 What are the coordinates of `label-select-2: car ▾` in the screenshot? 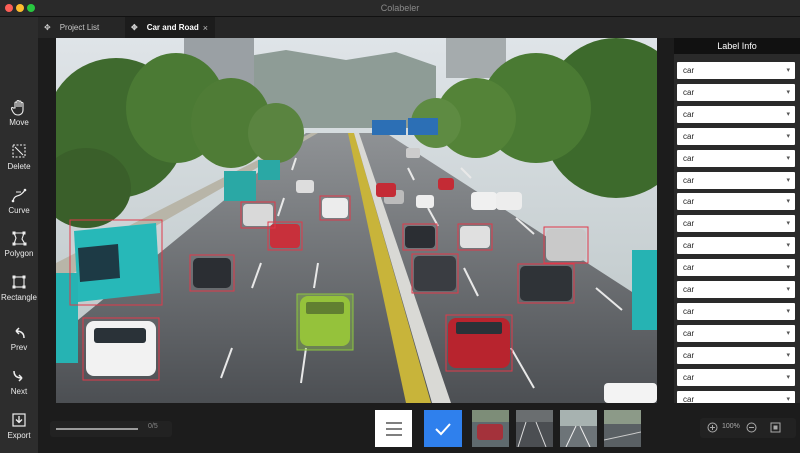 It's located at (736, 92).